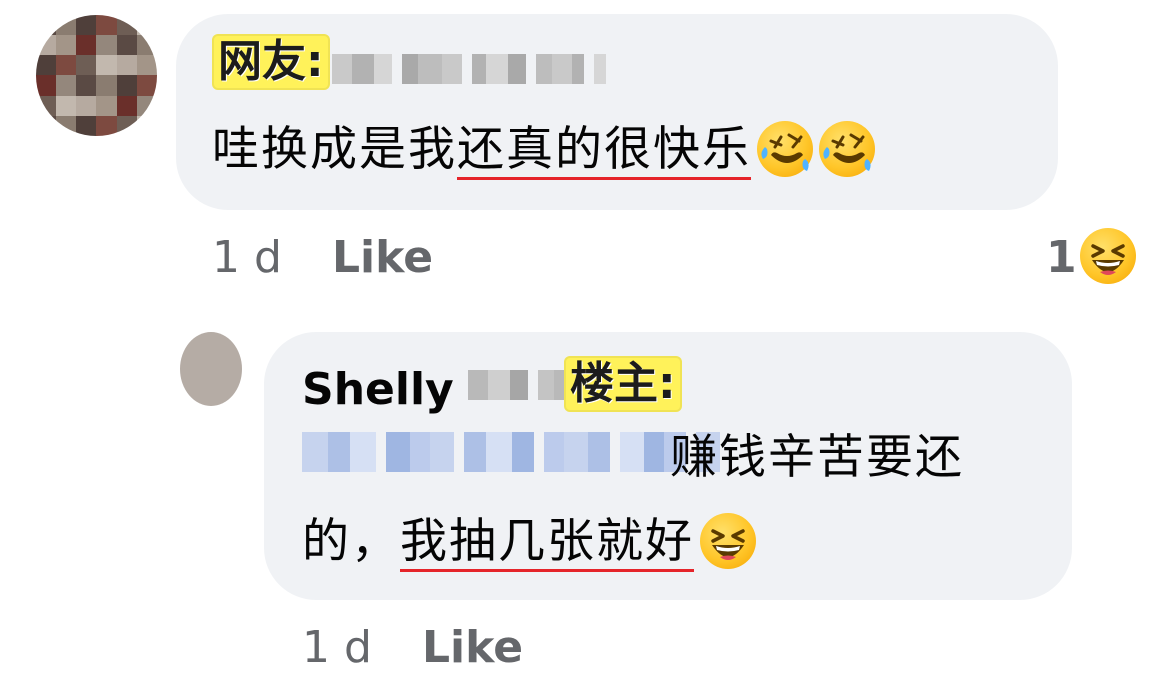 The height and width of the screenshot is (681, 1170). What do you see at coordinates (1061, 258) in the screenshot?
I see `reaction-count: 1` at bounding box center [1061, 258].